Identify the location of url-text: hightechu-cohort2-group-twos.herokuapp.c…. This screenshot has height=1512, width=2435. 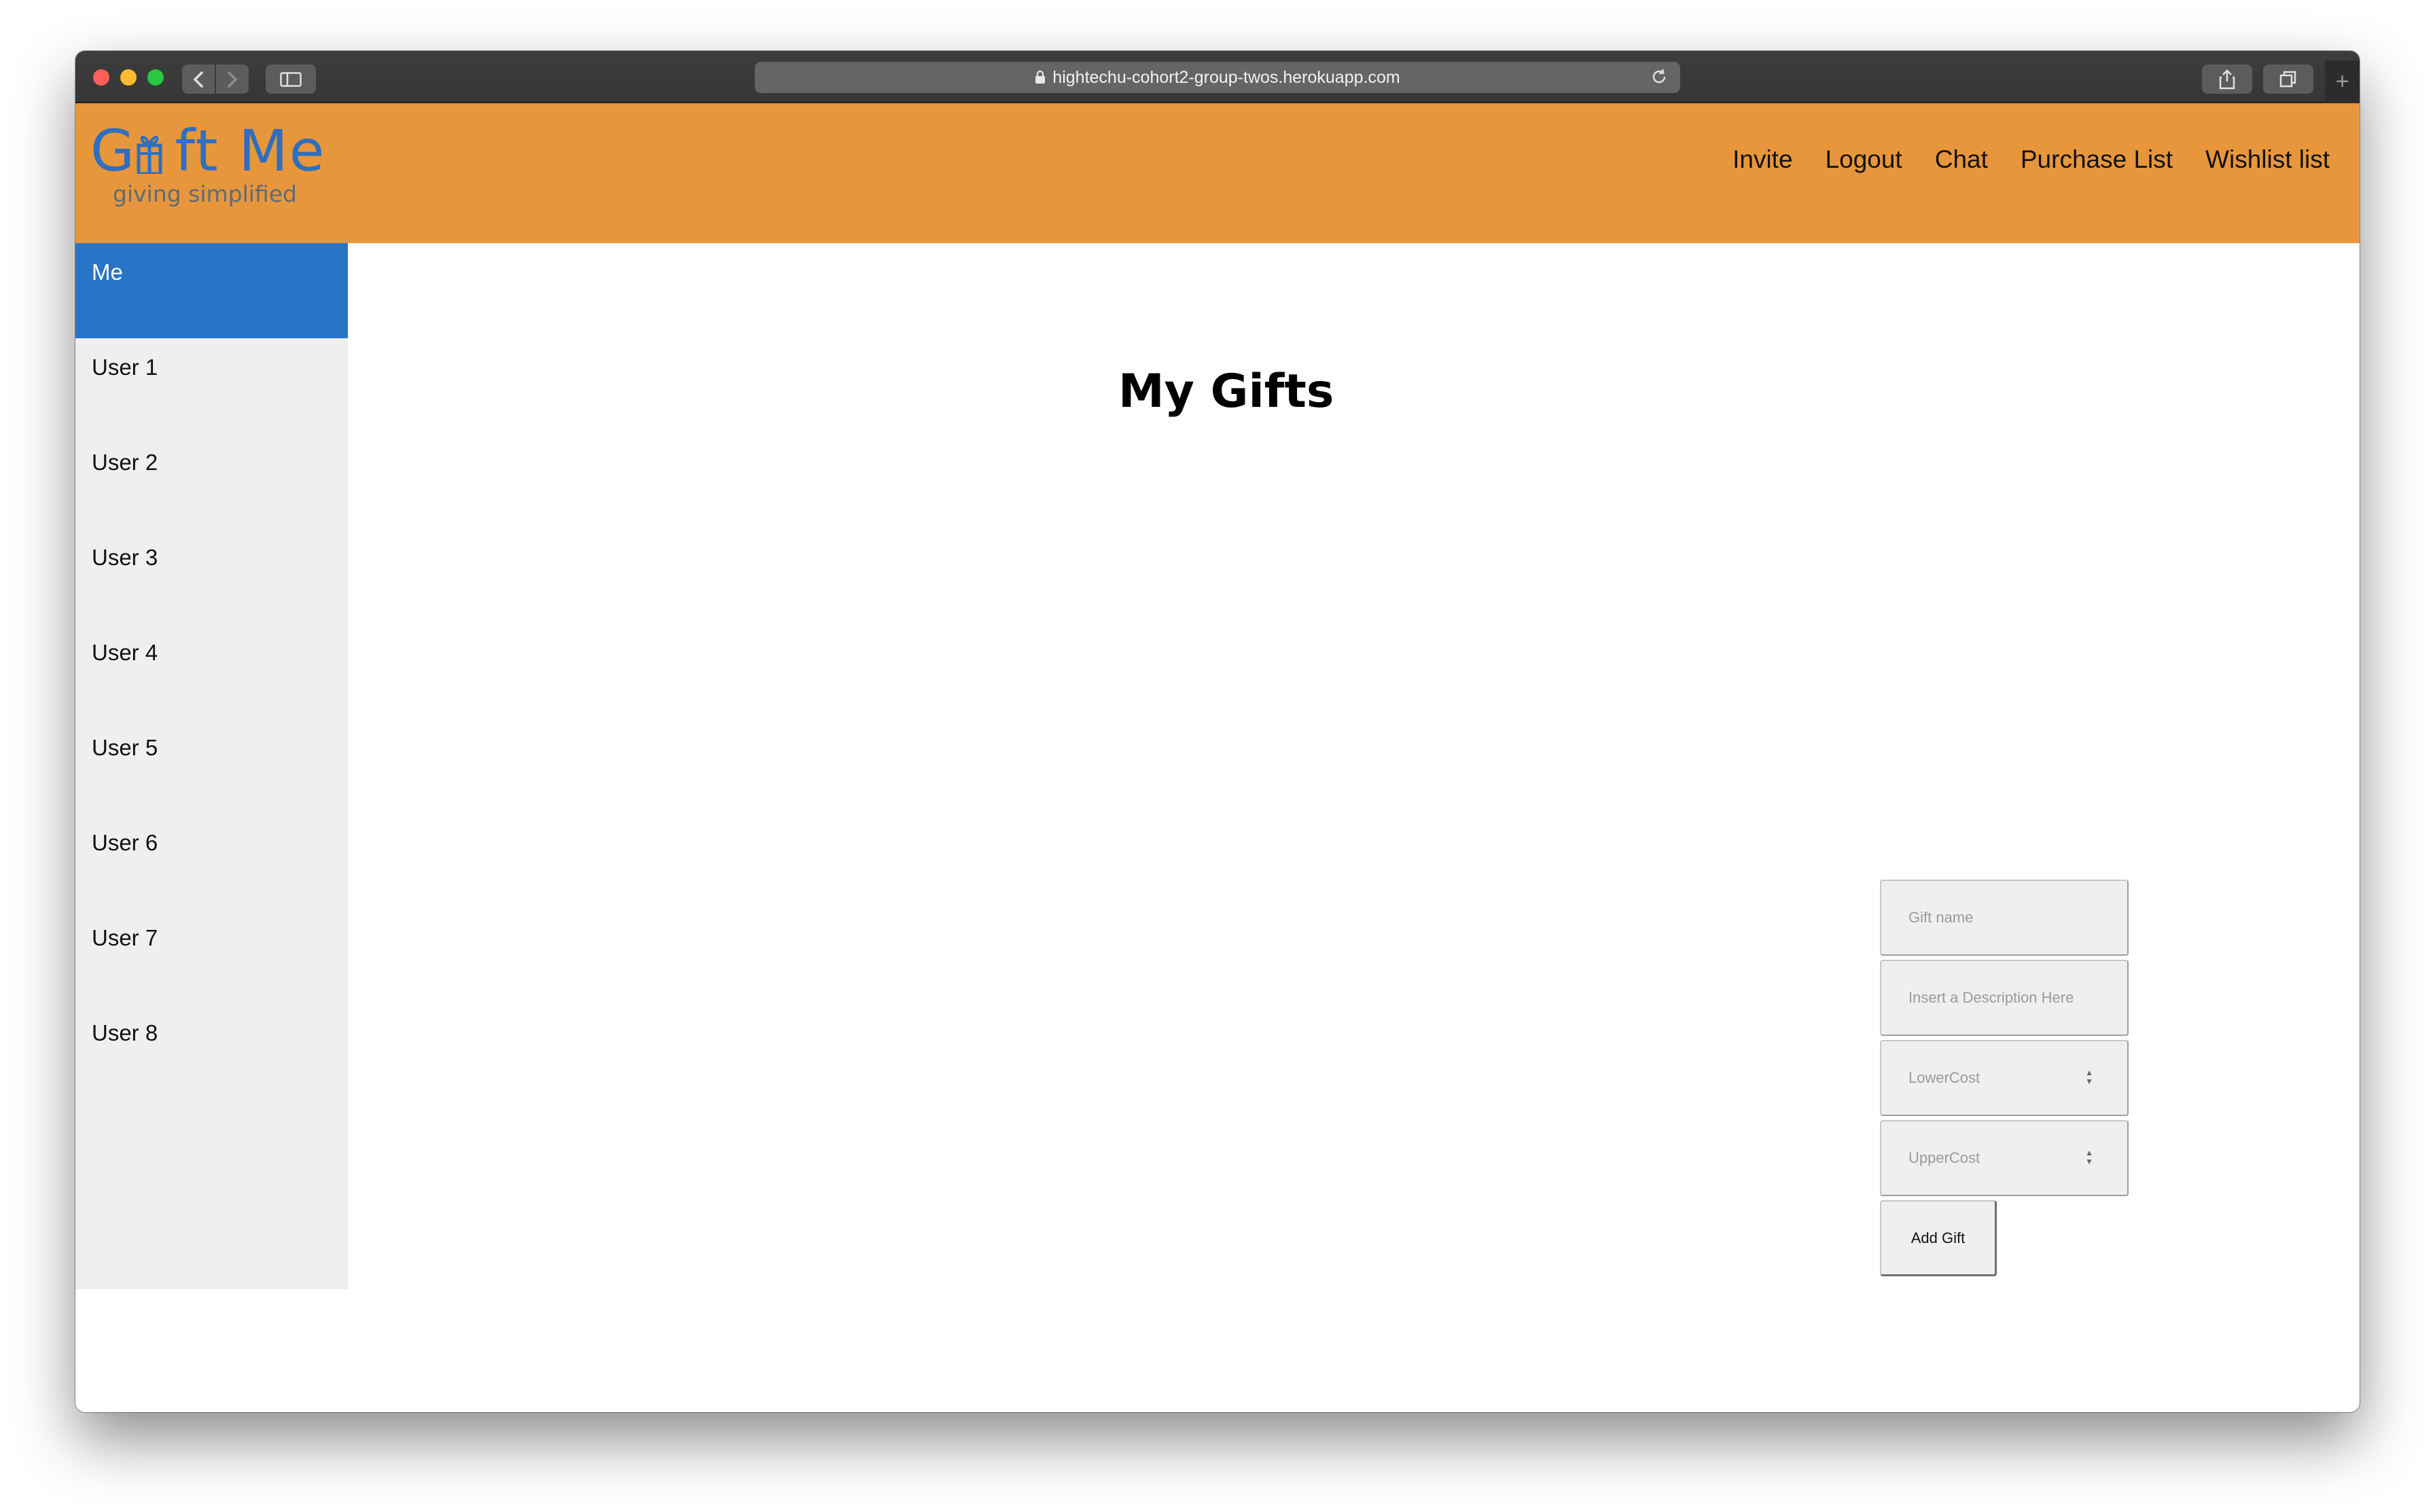
(1226, 77).